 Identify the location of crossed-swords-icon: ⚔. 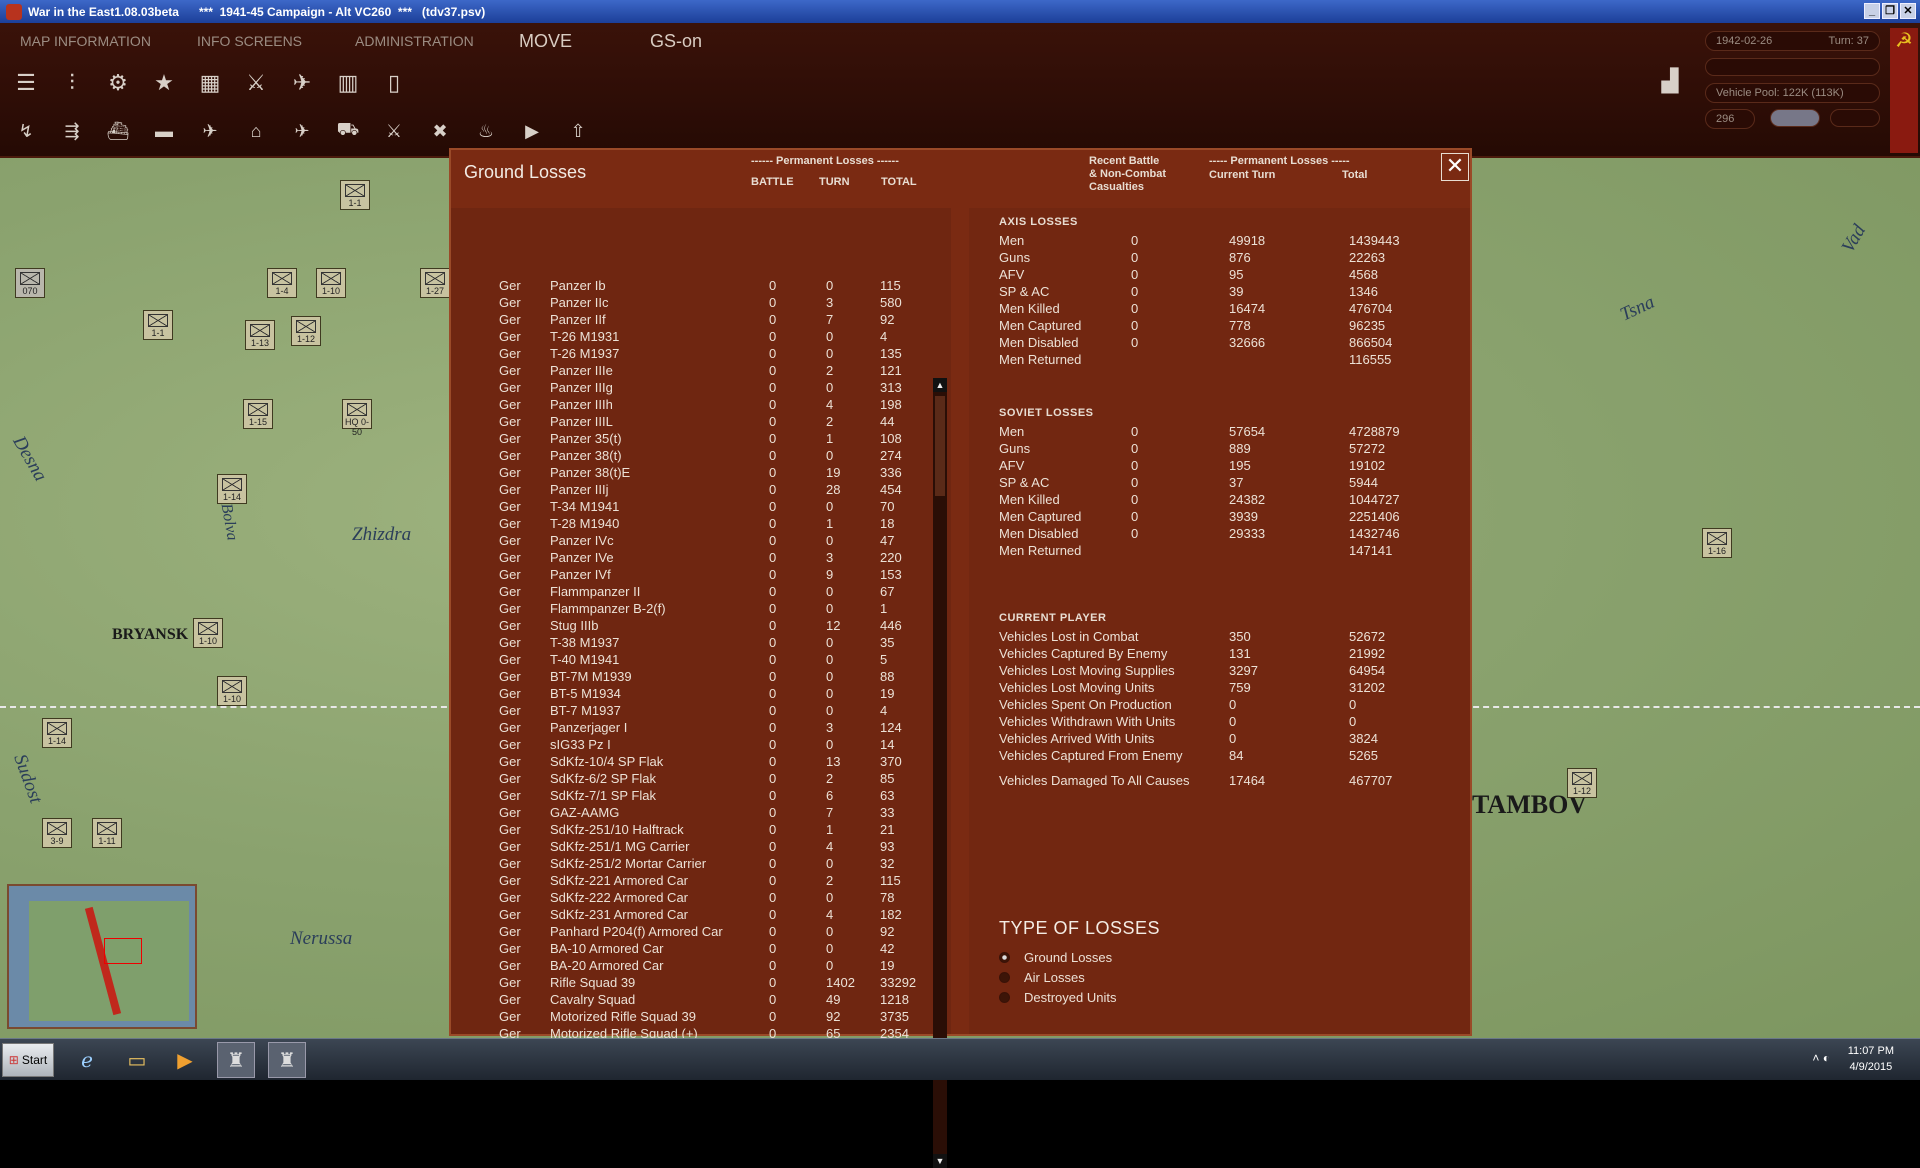
(256, 83).